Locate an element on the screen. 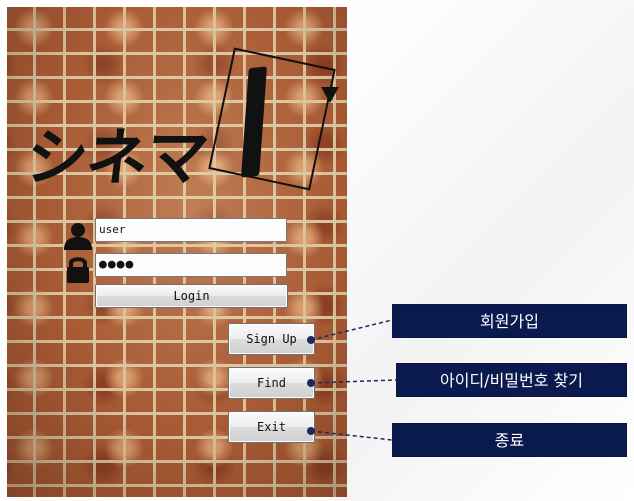 The image size is (634, 501). signup-leader-dot is located at coordinates (311, 340).